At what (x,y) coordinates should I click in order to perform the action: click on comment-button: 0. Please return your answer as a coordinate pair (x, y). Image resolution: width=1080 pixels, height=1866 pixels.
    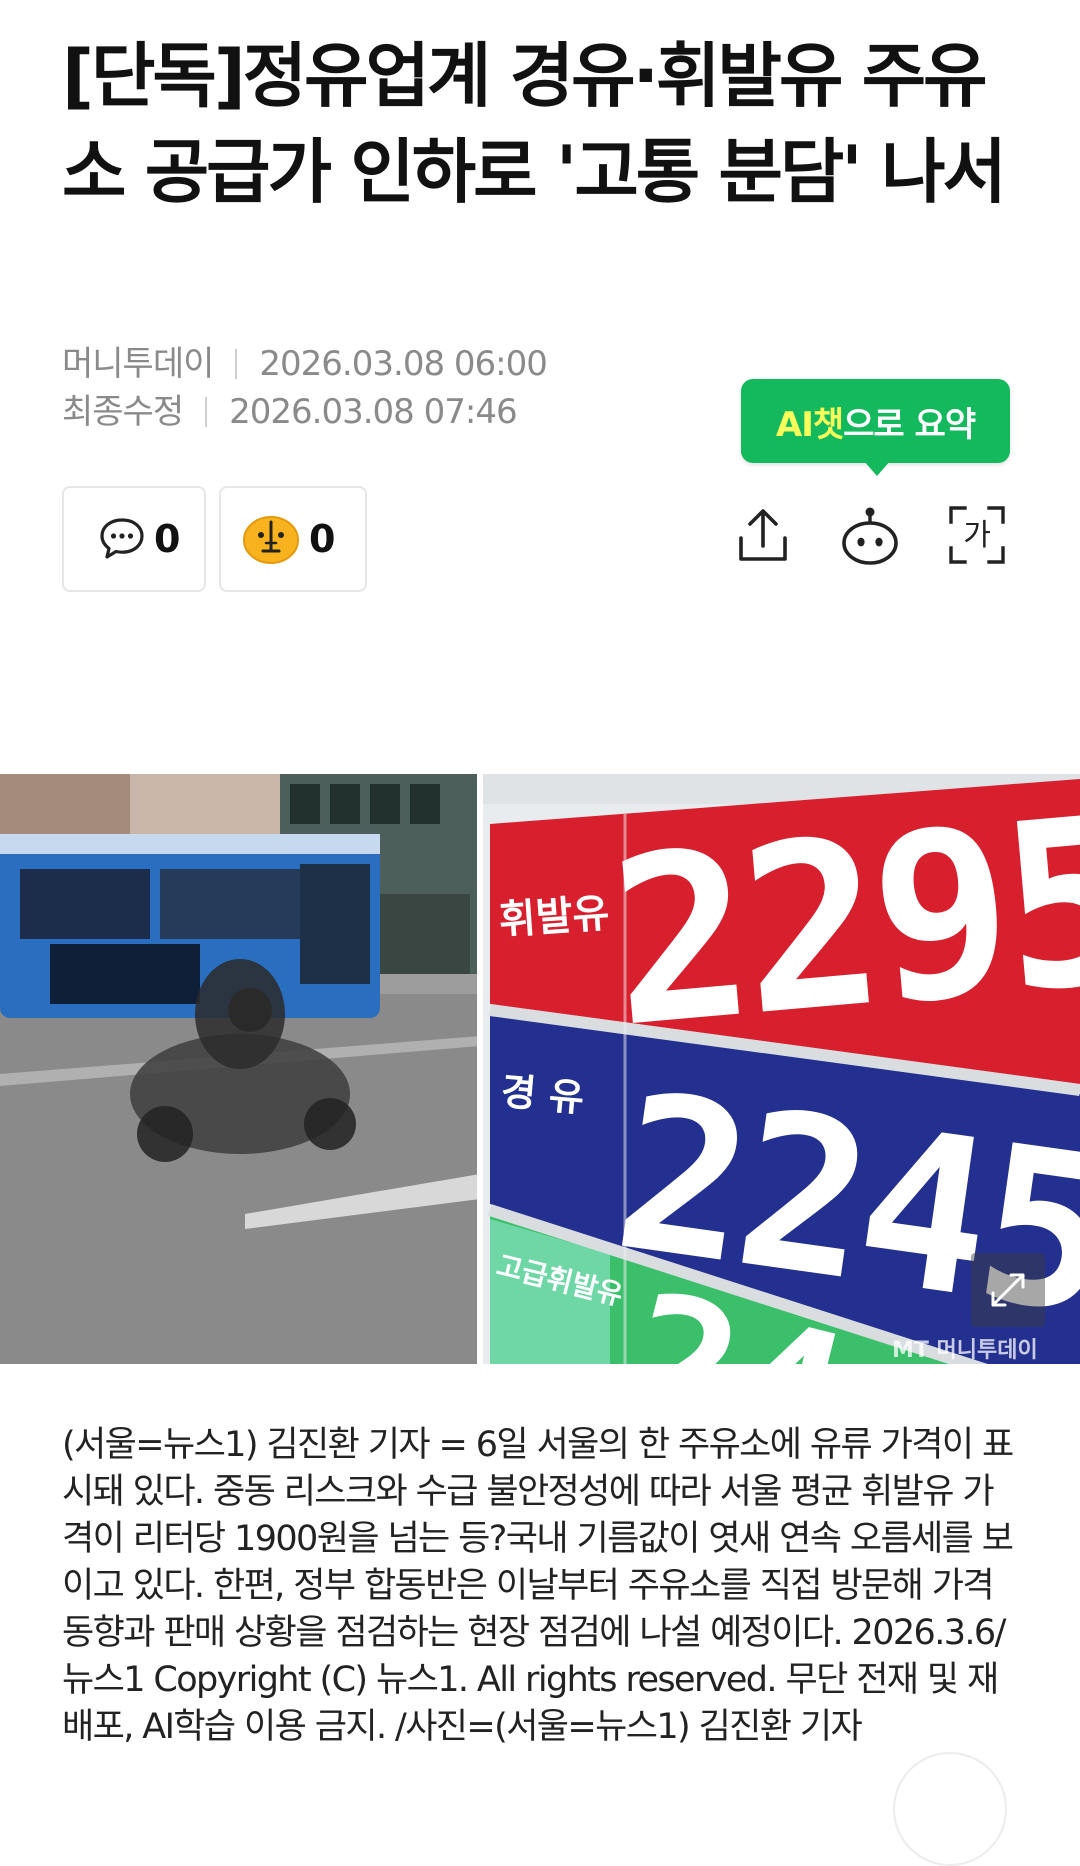
    Looking at the image, I should click on (134, 539).